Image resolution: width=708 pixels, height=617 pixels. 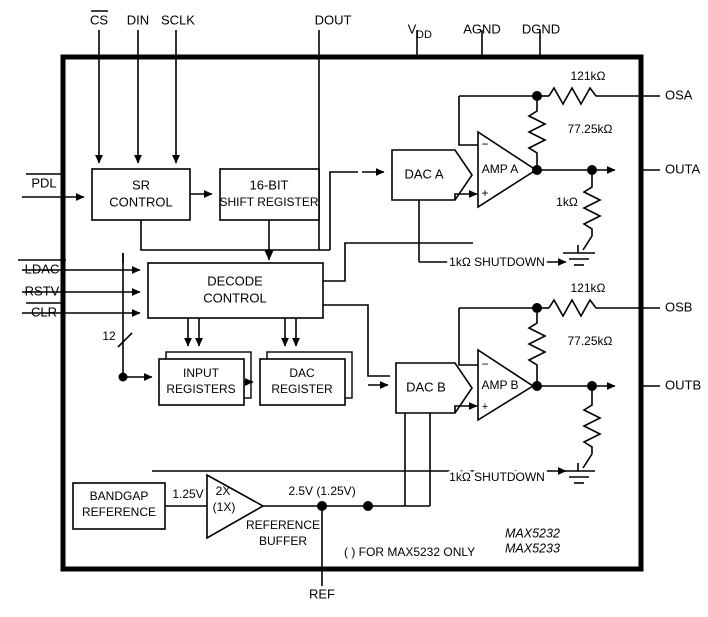 What do you see at coordinates (322, 593) in the screenshot?
I see `pin-label-ref: REF` at bounding box center [322, 593].